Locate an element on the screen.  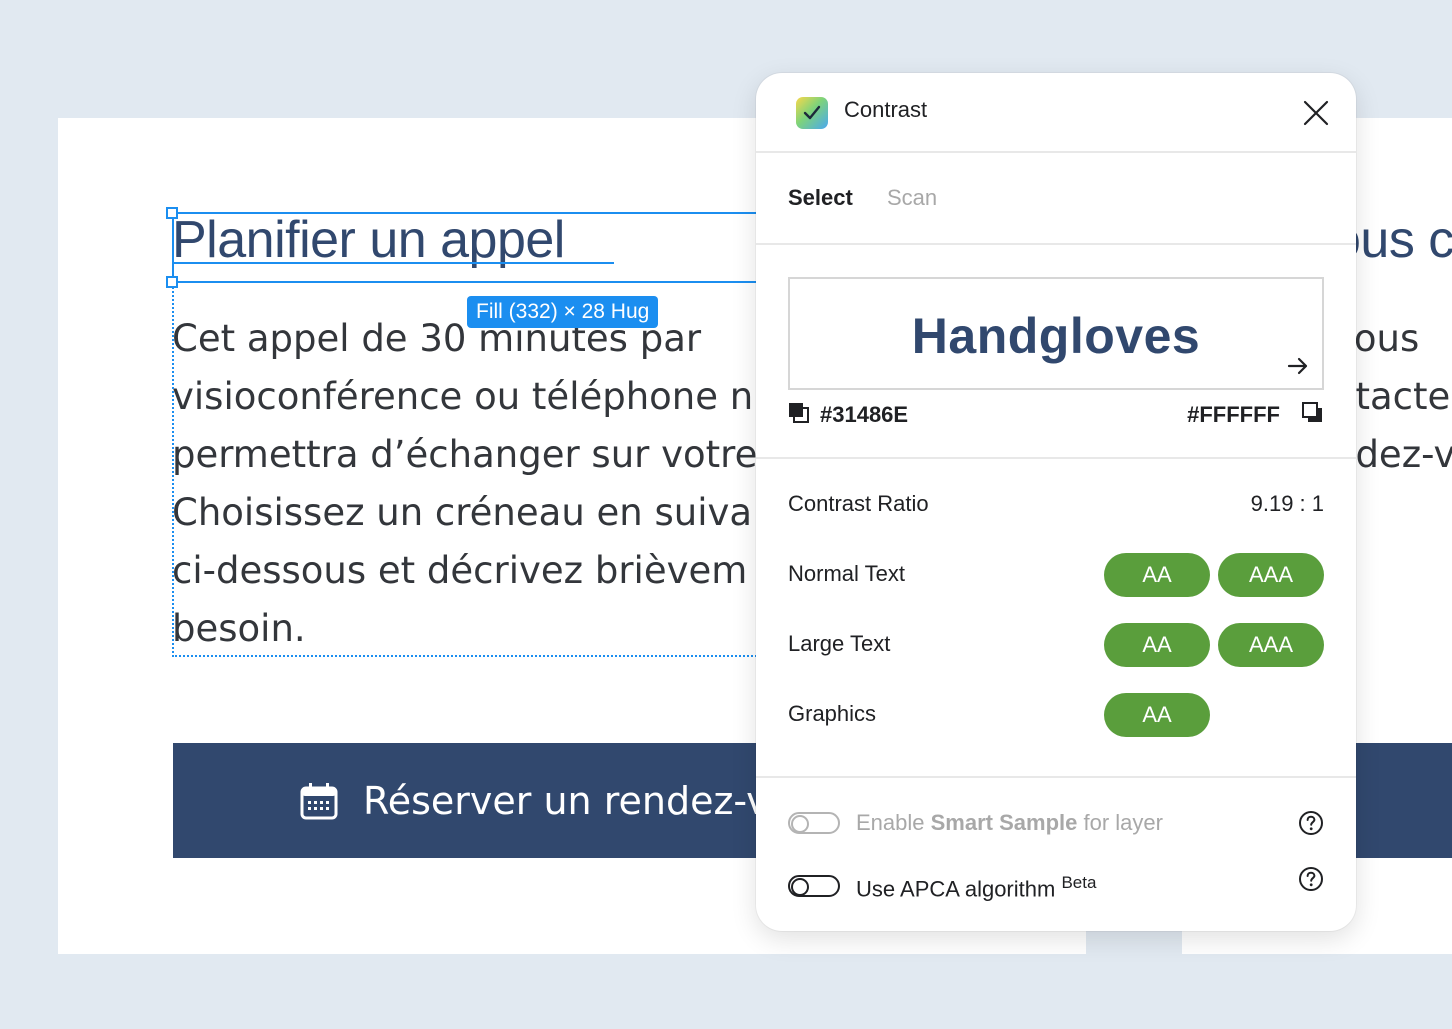
smart-sample-label: Enable Smart Sample for layer is located at coordinates (1009, 823).